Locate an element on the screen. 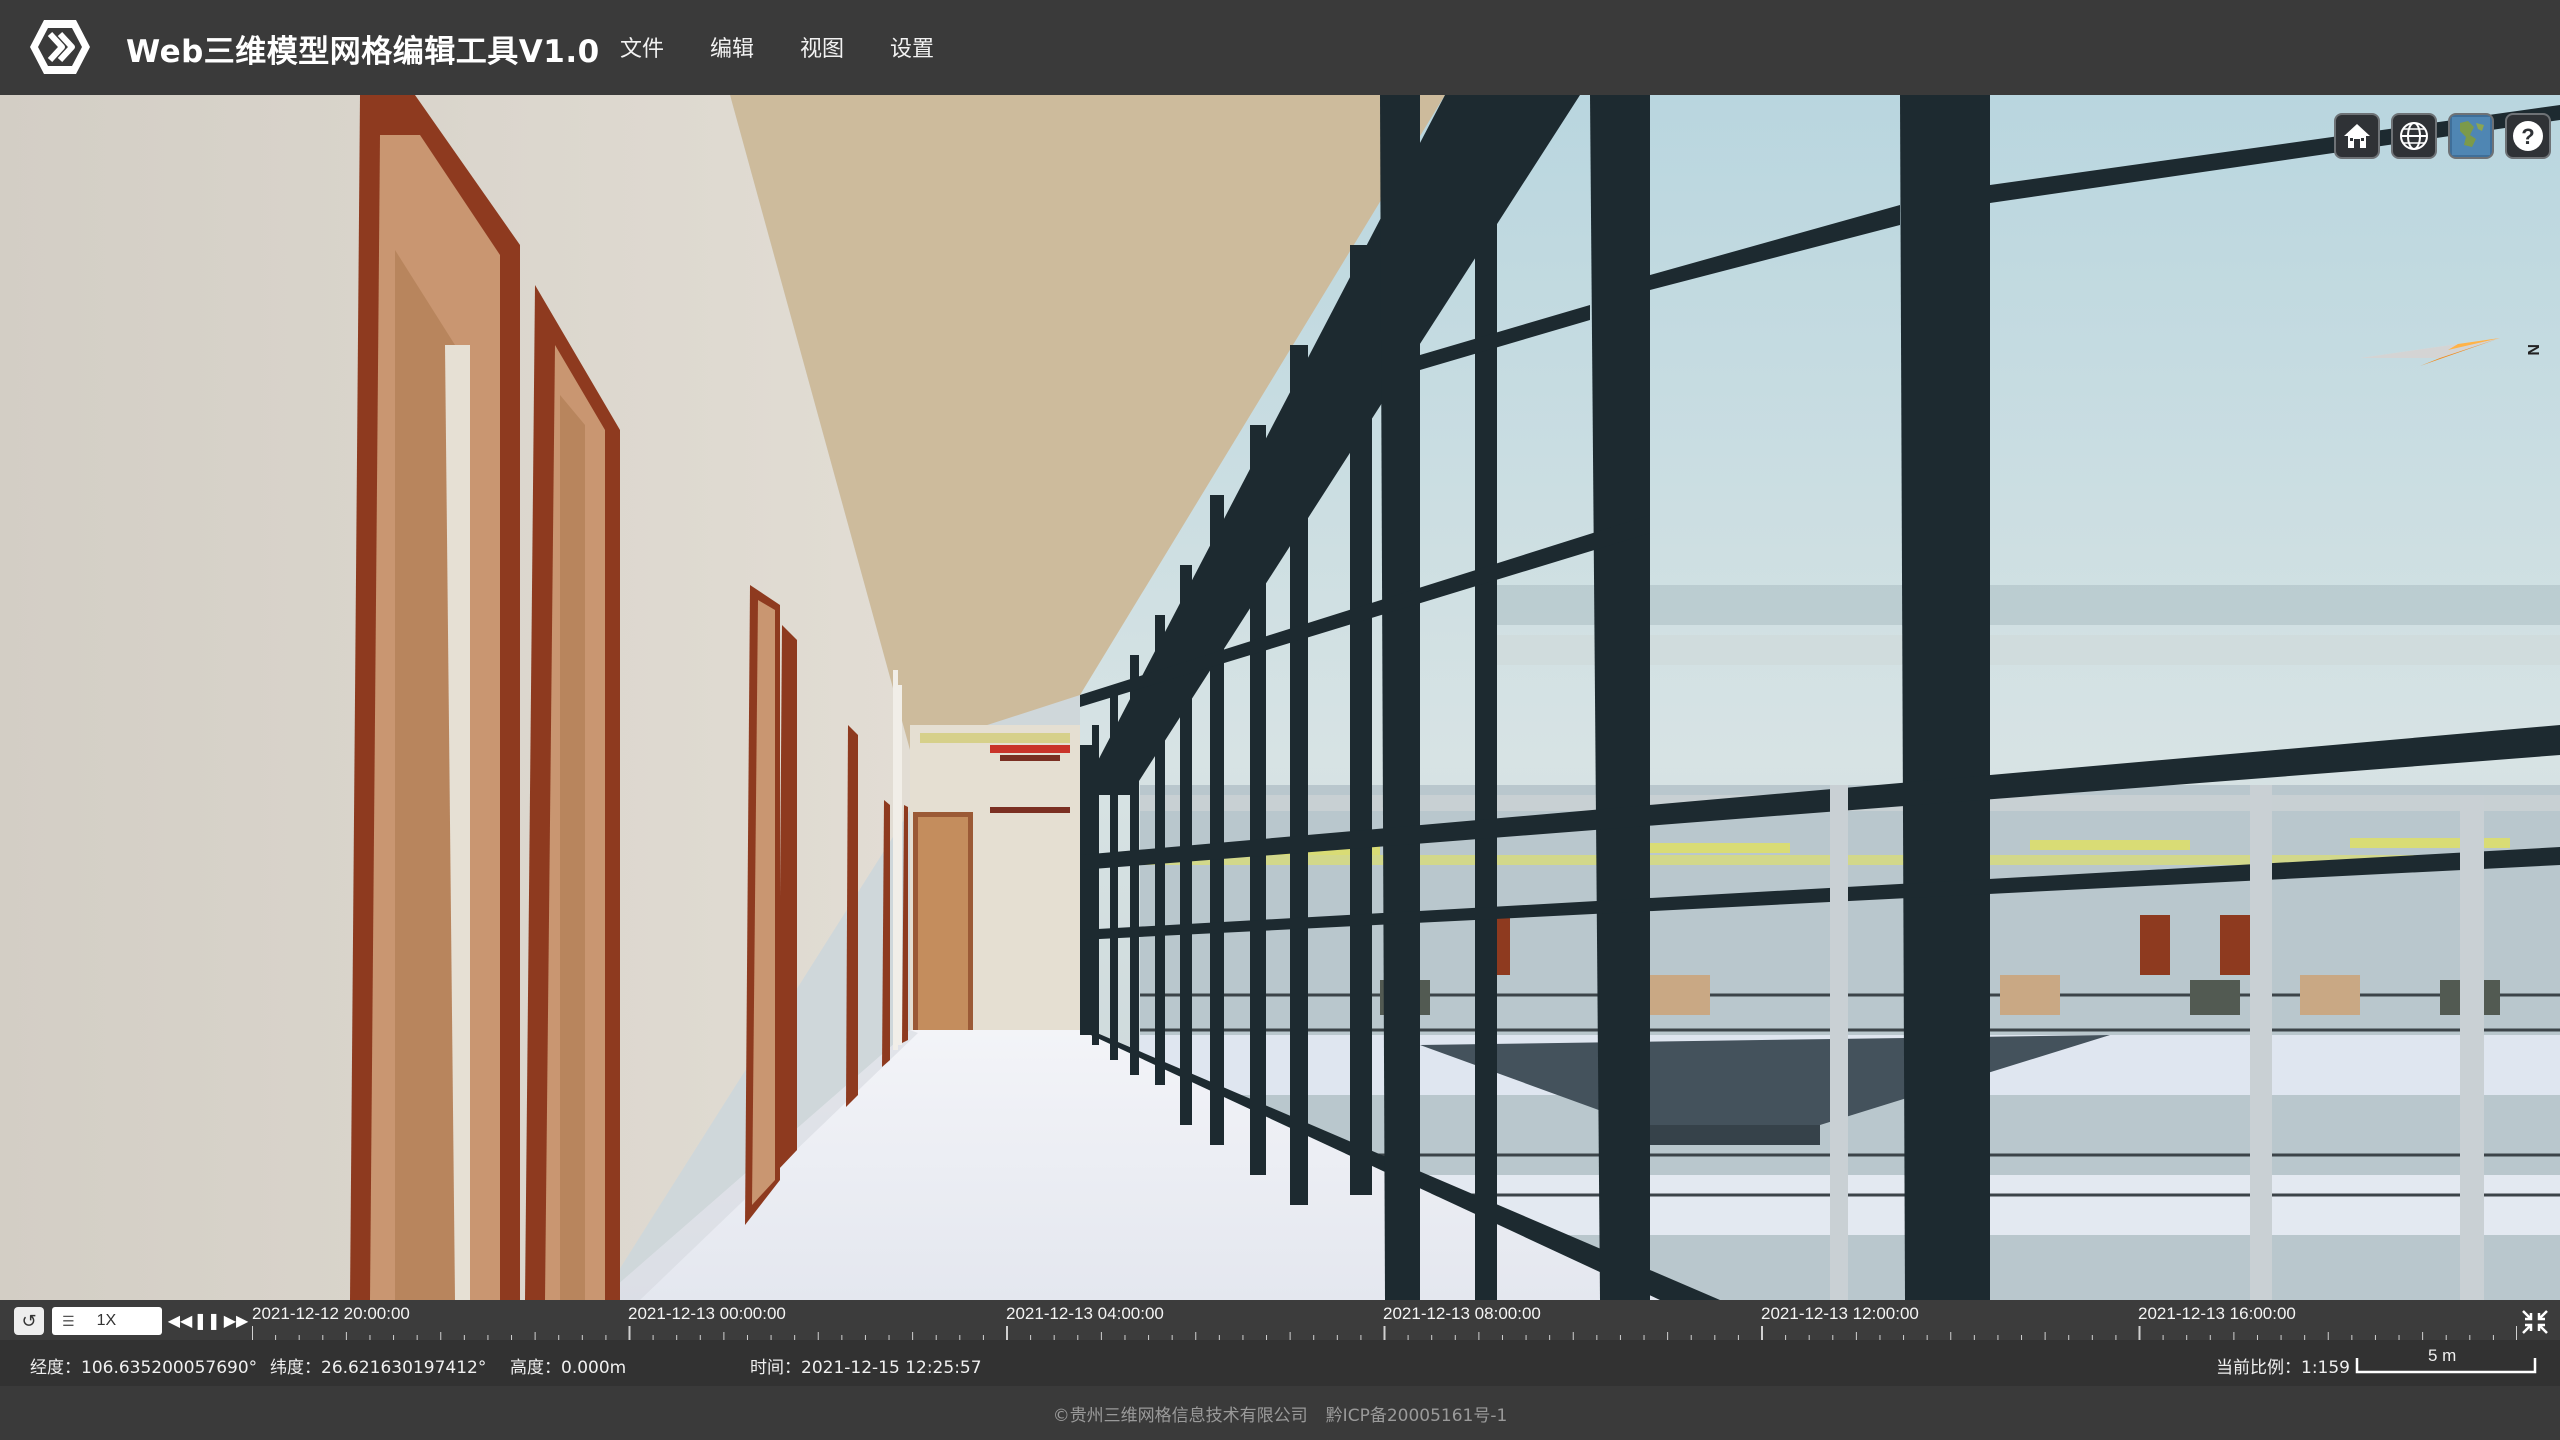 The image size is (2560, 1440). globe-icon is located at coordinates (2414, 136).